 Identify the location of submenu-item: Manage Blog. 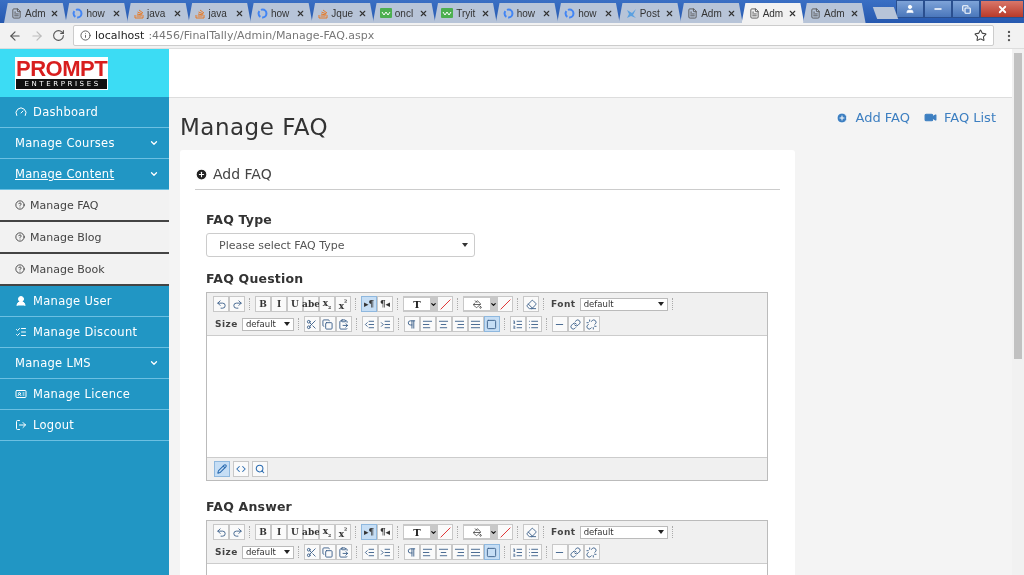
(84, 238).